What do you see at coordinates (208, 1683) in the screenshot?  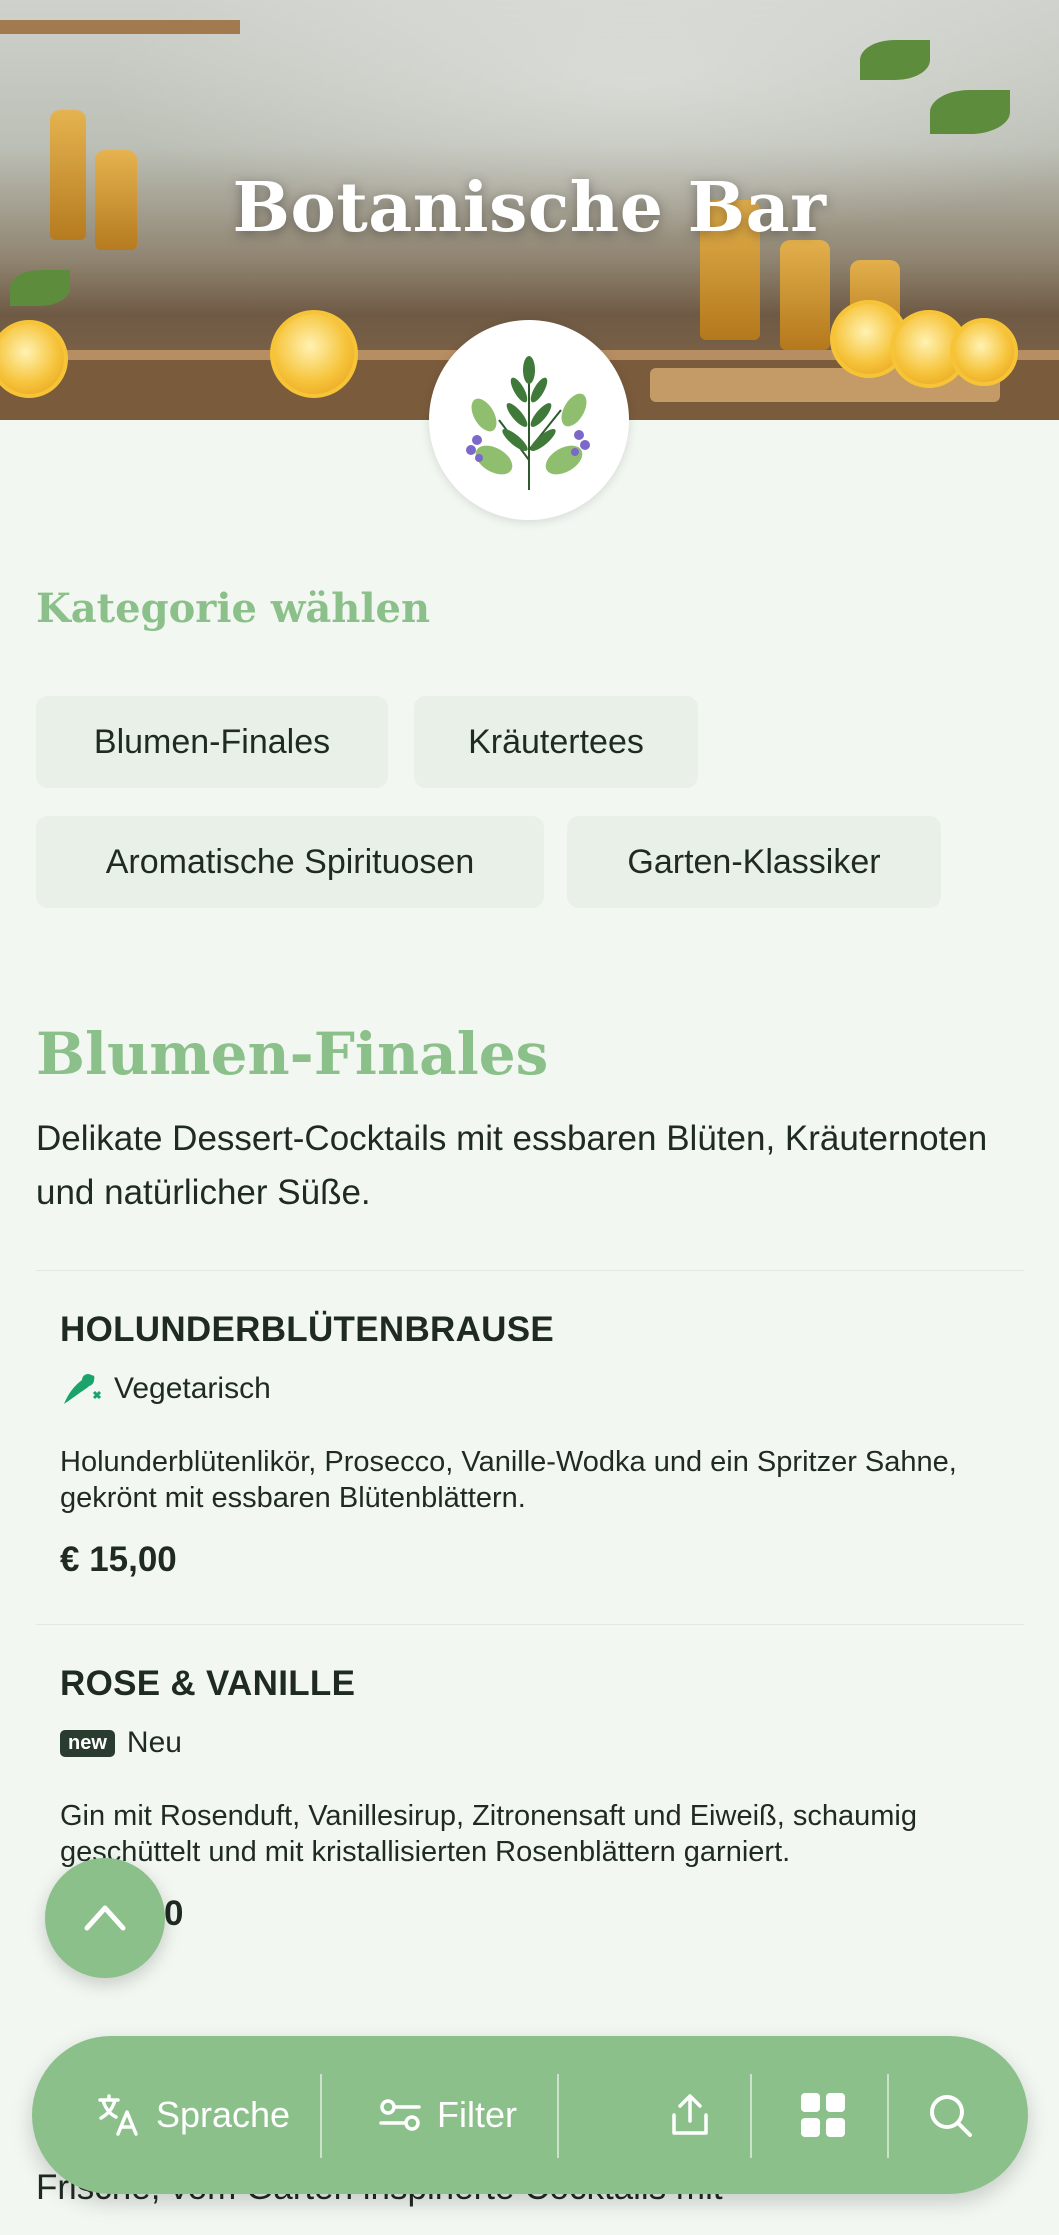 I see `menu-item-name: ROSE & VANILLE` at bounding box center [208, 1683].